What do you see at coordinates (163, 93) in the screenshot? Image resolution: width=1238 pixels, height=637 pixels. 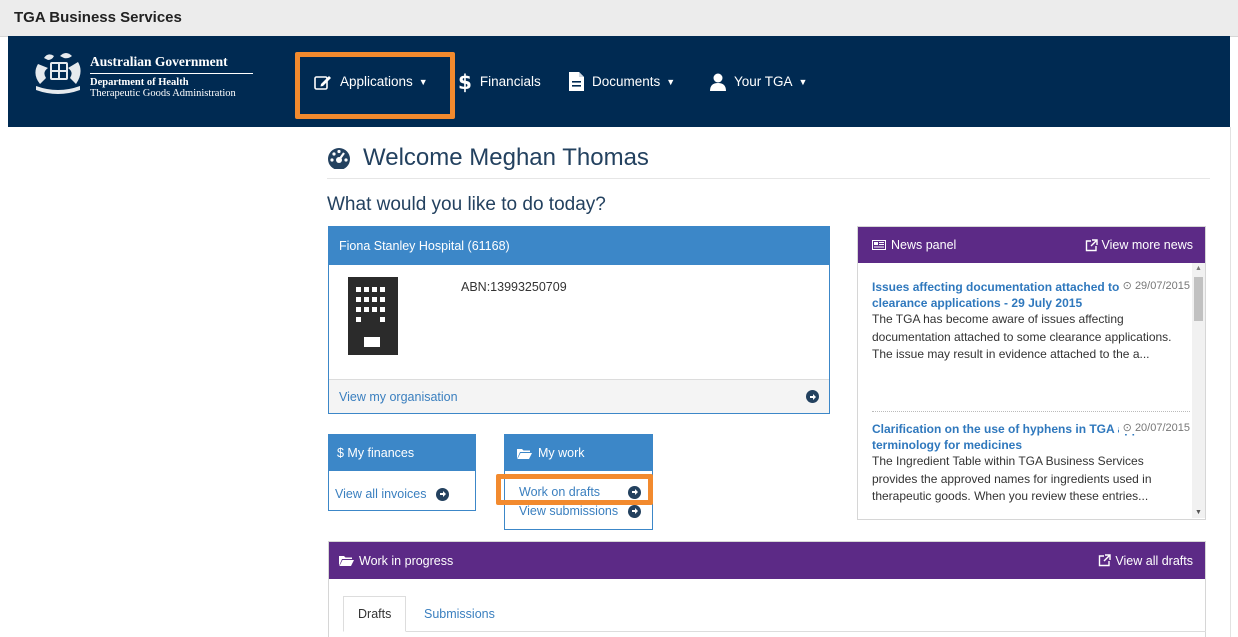 I see `logo-line-tga: Therapeutic Goods Administration` at bounding box center [163, 93].